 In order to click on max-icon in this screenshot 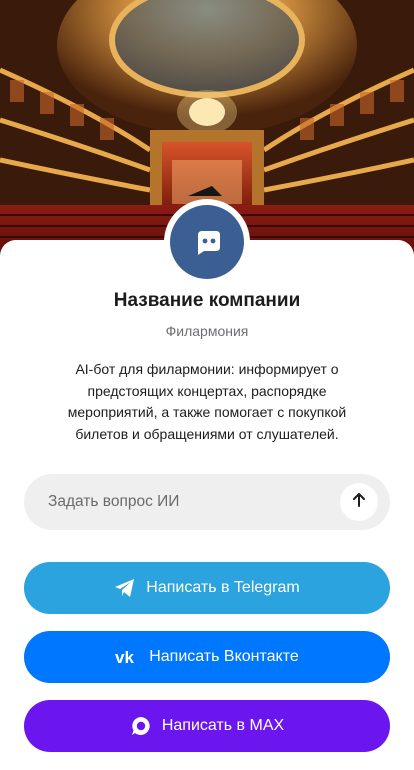, I will do `click(141, 726)`.